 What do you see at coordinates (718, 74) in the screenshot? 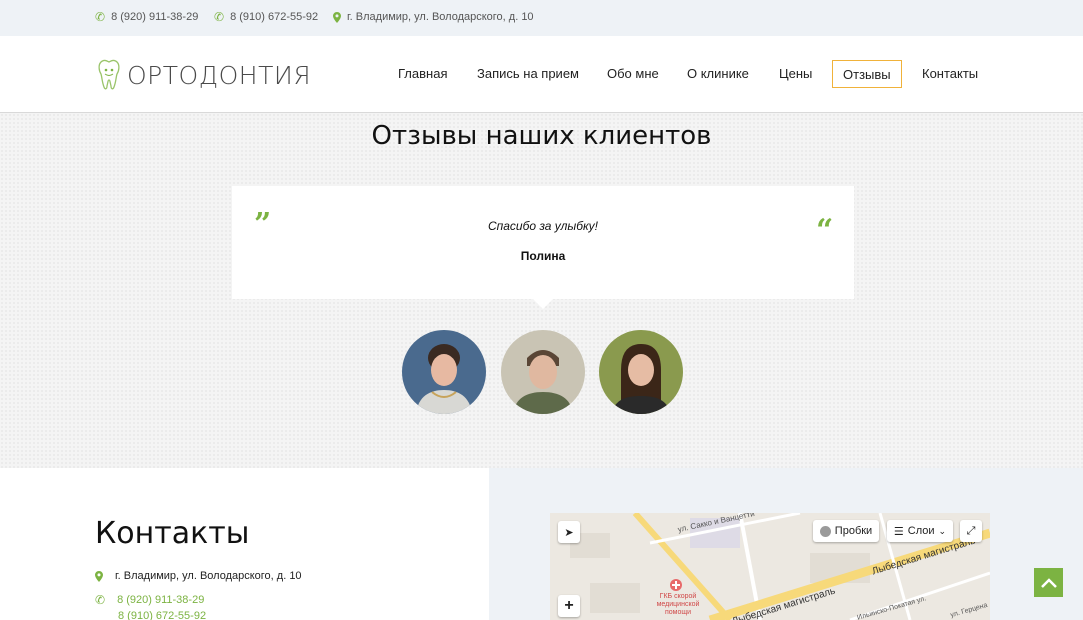
I see `nav-about-clinic: О клинике` at bounding box center [718, 74].